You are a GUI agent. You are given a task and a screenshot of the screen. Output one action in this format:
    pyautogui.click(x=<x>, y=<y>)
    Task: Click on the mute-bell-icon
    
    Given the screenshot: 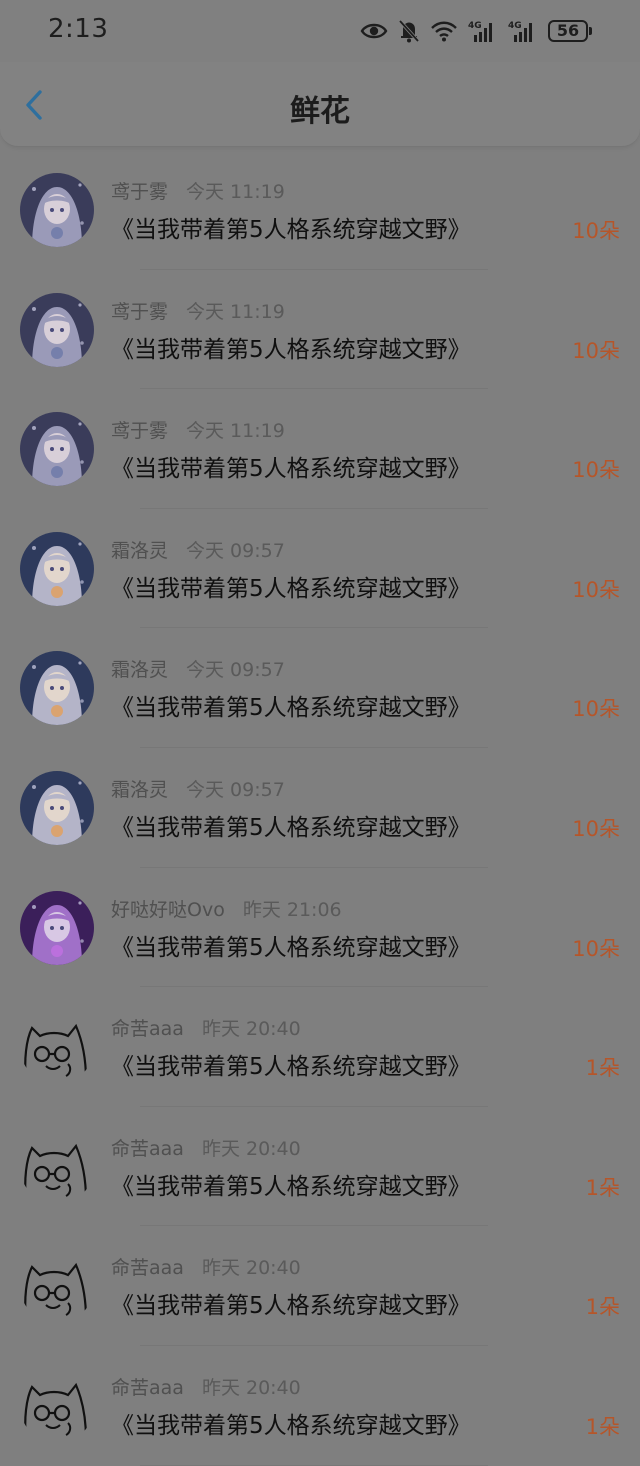 What is the action you would take?
    pyautogui.click(x=409, y=31)
    